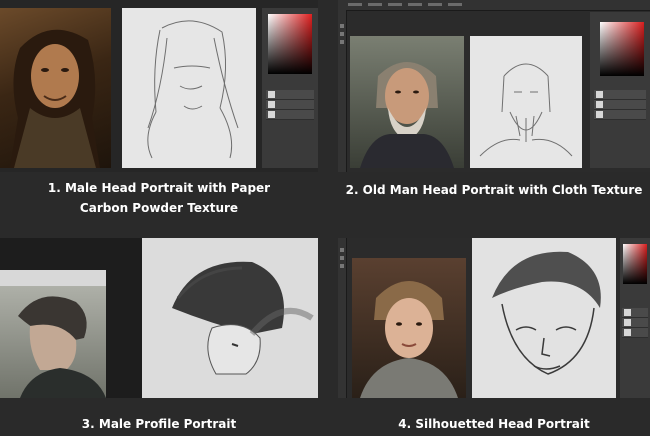  Describe the element at coordinates (409, 328) in the screenshot. I see `reference-photo-boy` at that location.